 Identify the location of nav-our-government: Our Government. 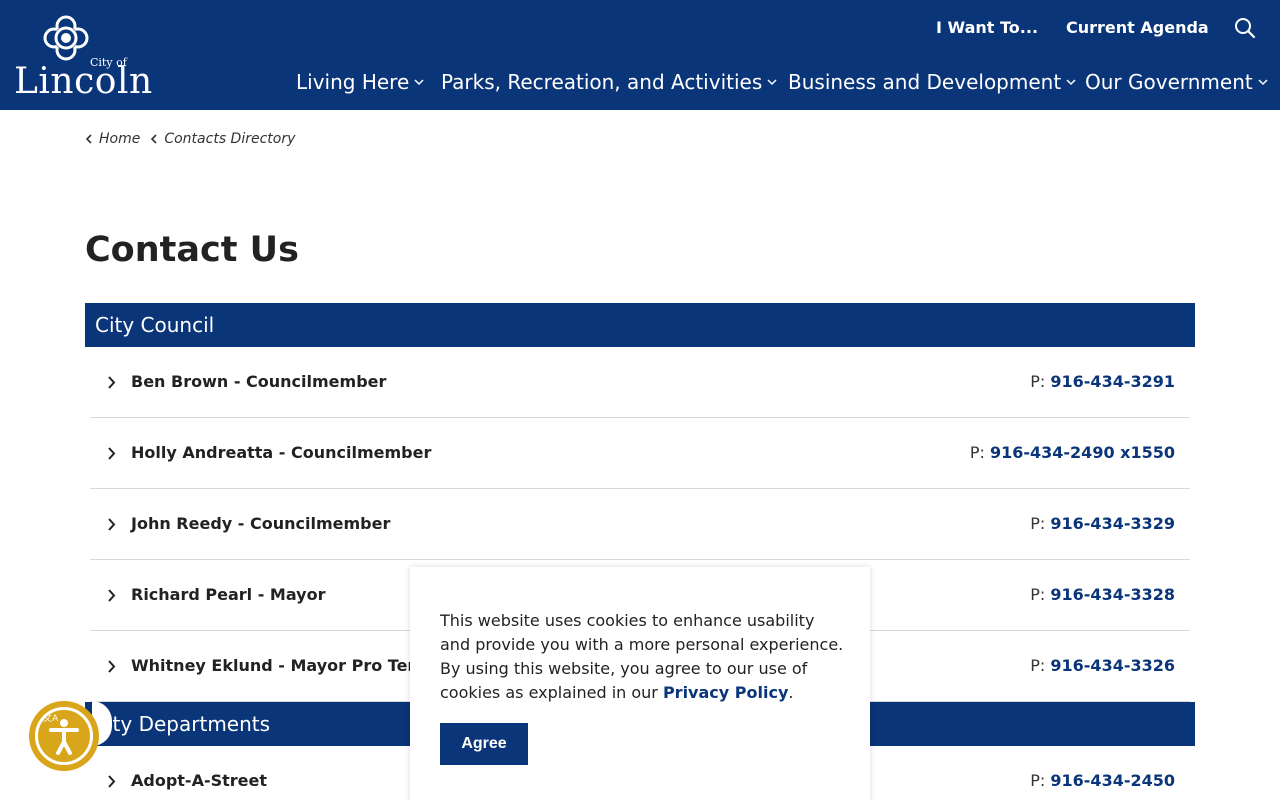
(1176, 82).